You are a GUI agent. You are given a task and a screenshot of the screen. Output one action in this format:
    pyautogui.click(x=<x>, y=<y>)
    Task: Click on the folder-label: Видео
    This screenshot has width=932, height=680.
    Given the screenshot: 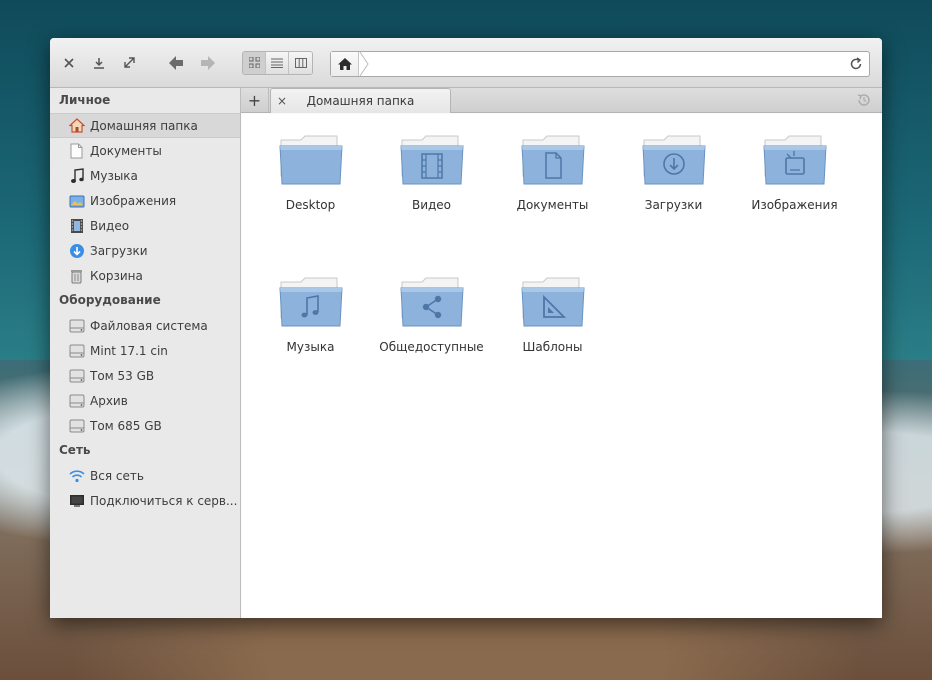 What is the action you would take?
    pyautogui.click(x=431, y=205)
    